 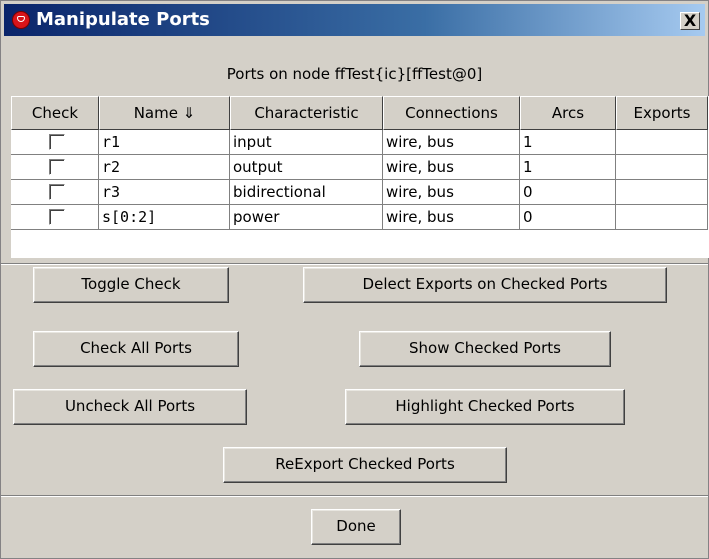 I want to click on highlight-checked-ports-button: Highlight Checked Ports, so click(x=485, y=407).